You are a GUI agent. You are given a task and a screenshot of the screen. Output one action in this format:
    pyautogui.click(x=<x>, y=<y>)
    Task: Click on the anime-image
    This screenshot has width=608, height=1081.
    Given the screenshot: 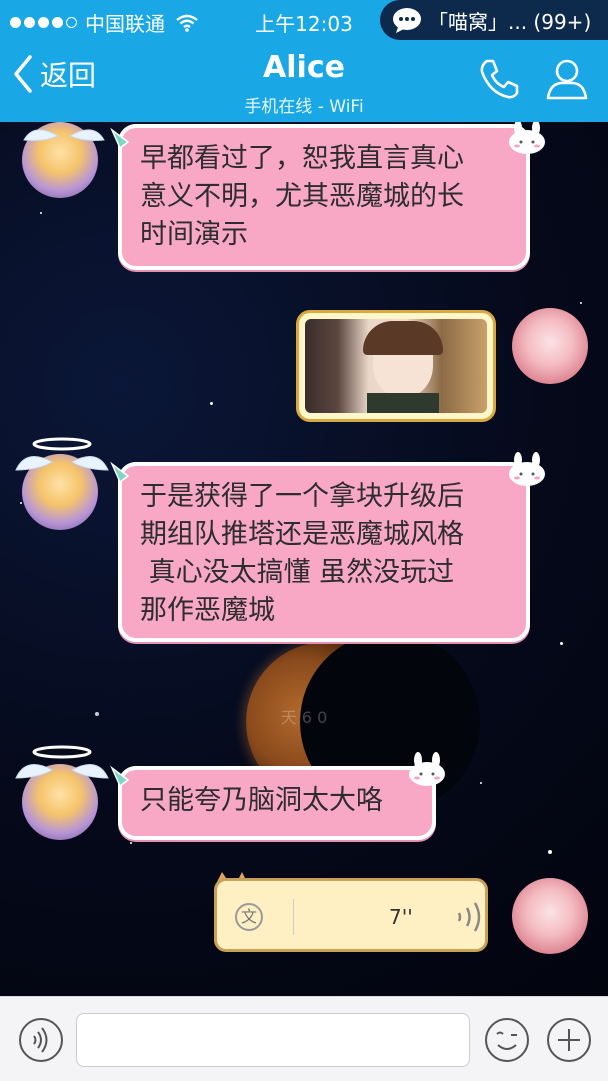 What is the action you would take?
    pyautogui.click(x=396, y=366)
    